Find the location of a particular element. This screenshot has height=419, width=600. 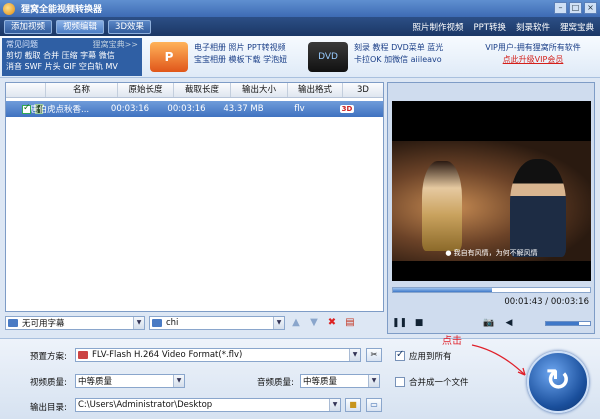

video-quality-value: 中等质量 is located at coordinates (95, 382).